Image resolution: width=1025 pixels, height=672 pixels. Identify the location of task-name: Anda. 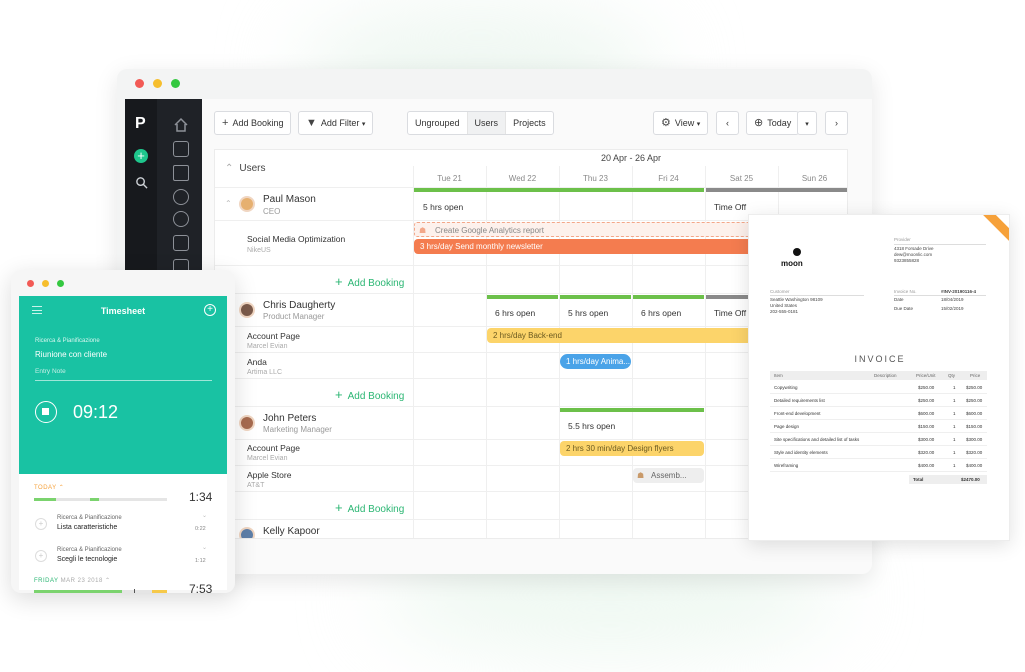
(257, 362).